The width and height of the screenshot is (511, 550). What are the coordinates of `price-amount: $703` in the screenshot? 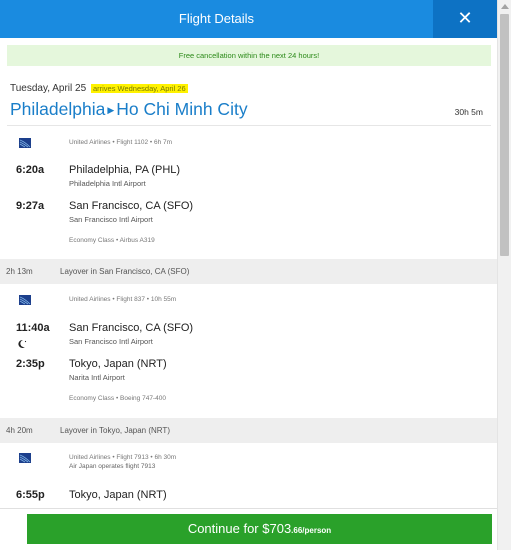 It's located at (277, 528).